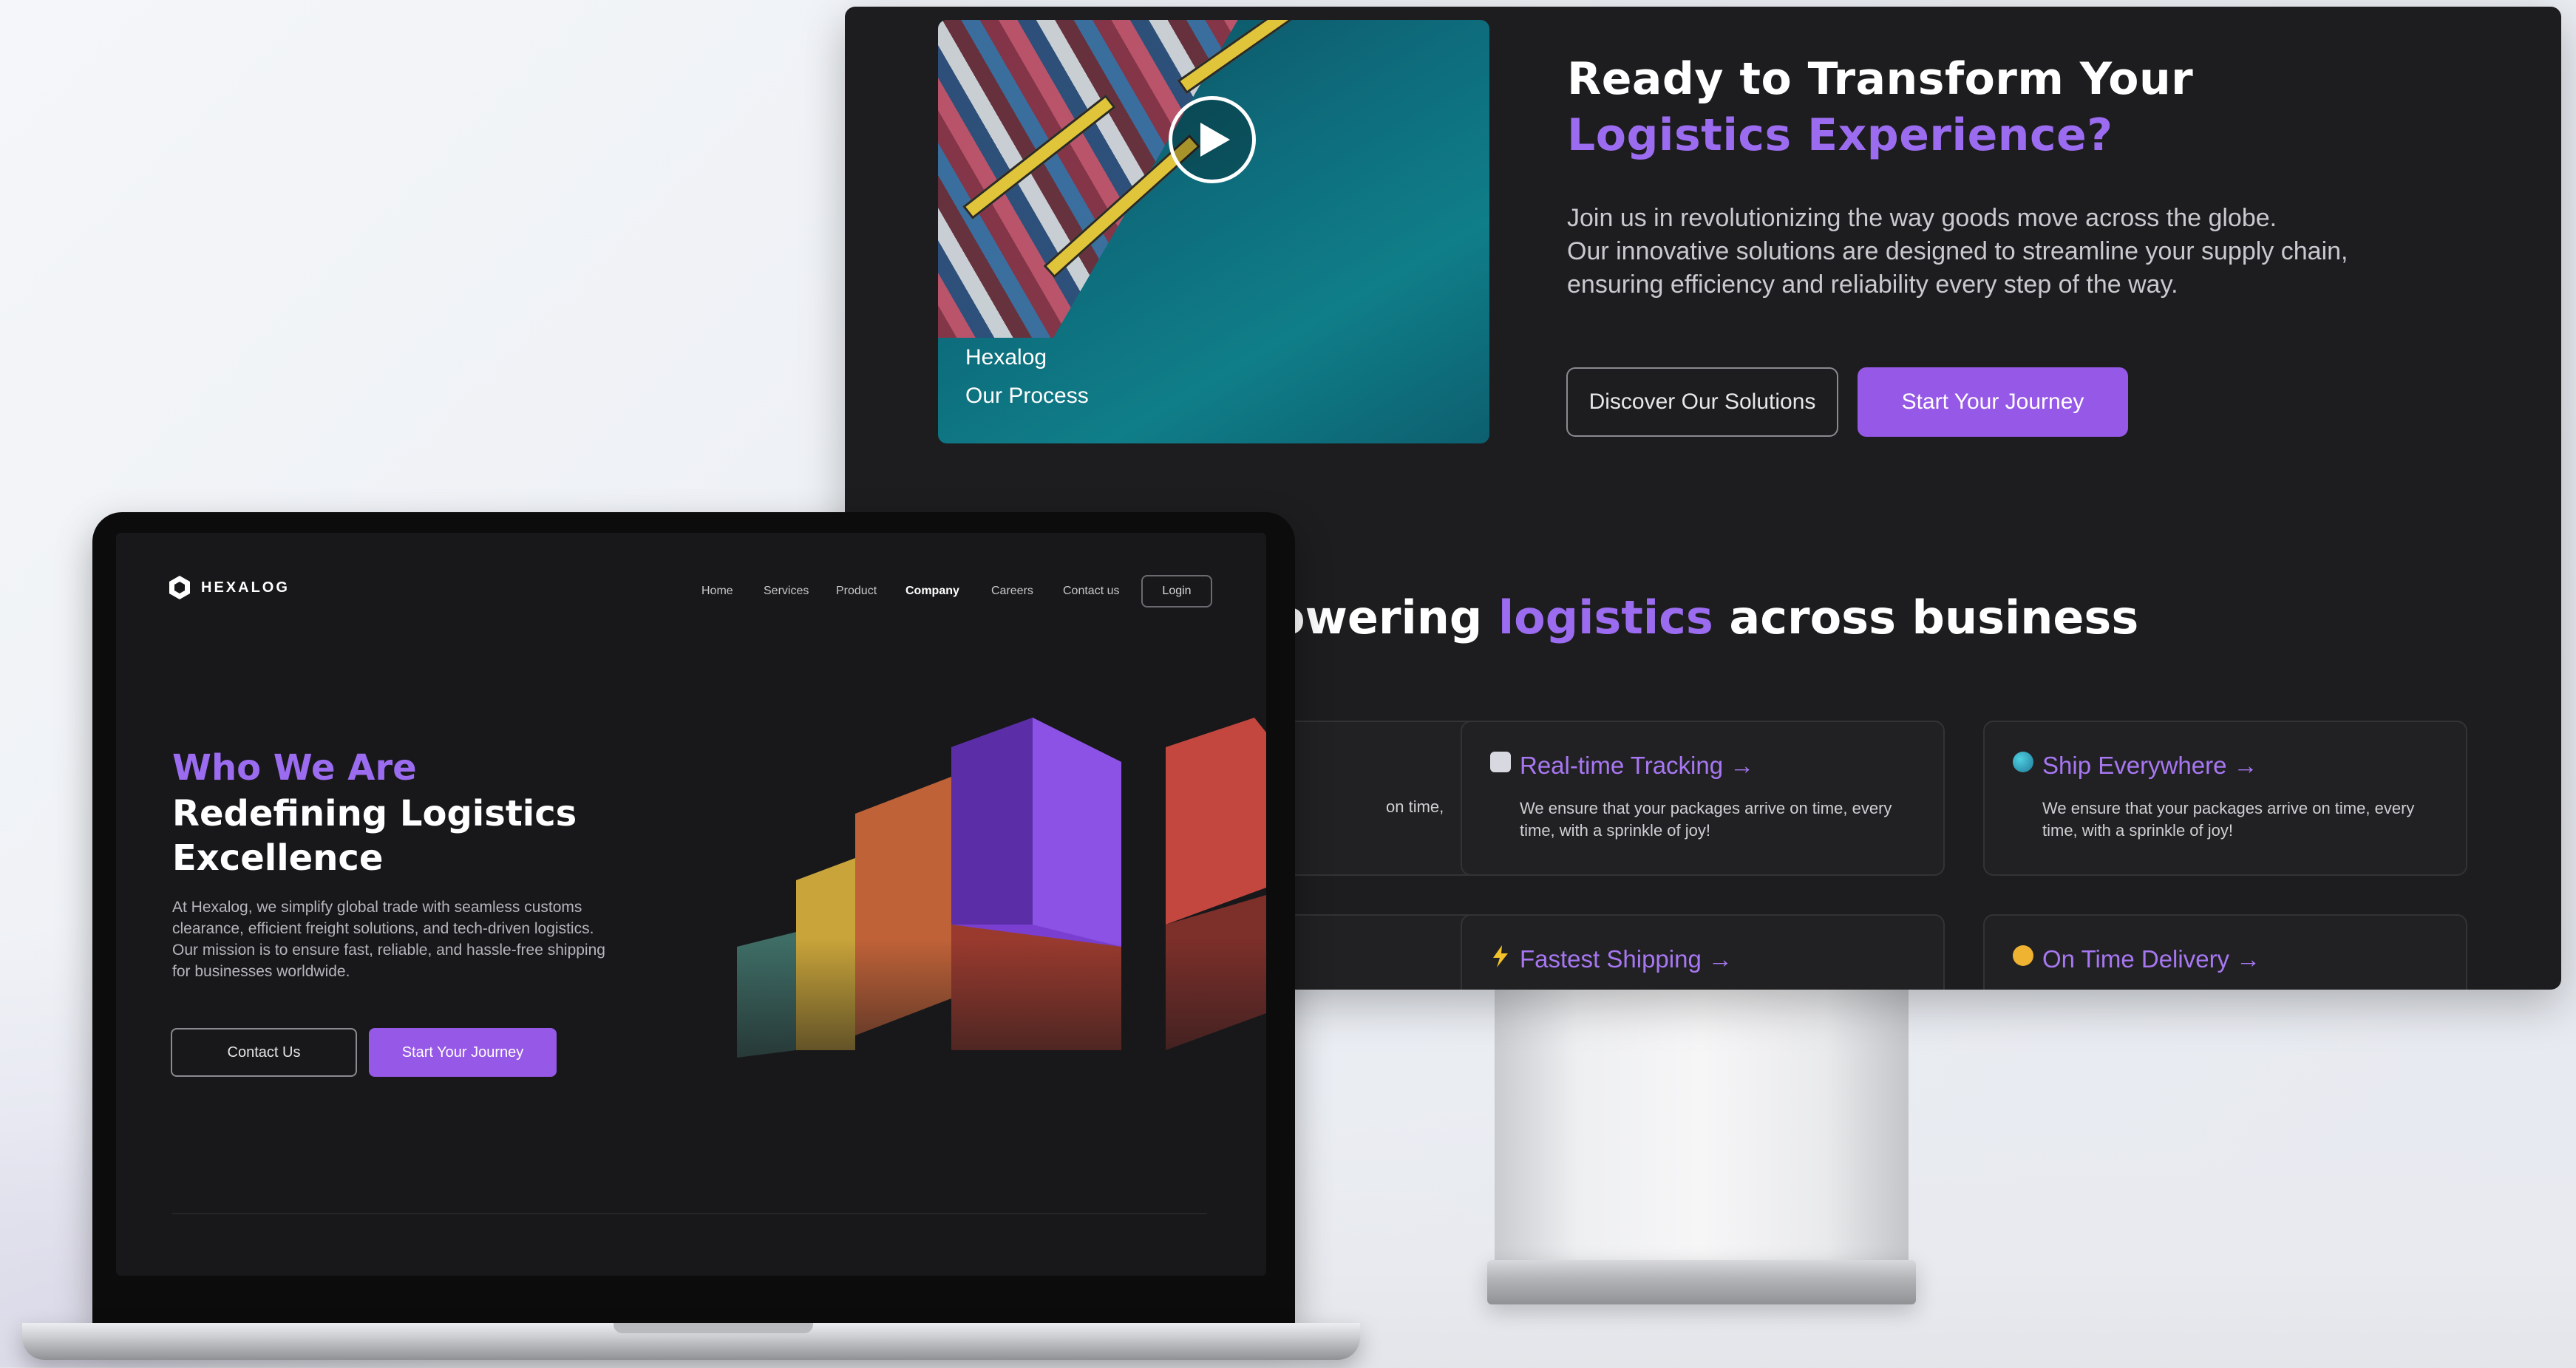 The image size is (2576, 1368). I want to click on hero-headline-line2: Excellence, so click(278, 858).